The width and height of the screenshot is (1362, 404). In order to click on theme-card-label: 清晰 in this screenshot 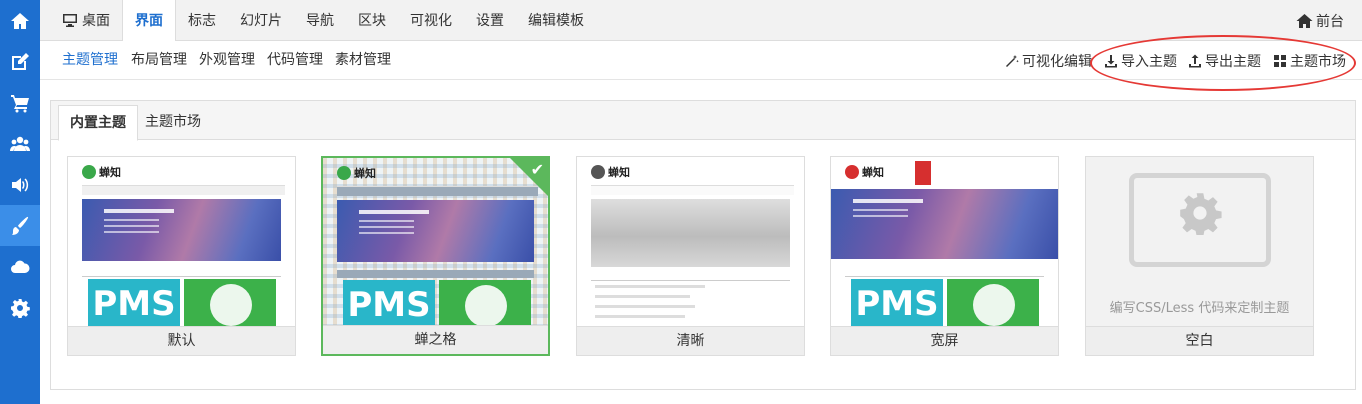, I will do `click(690, 340)`.